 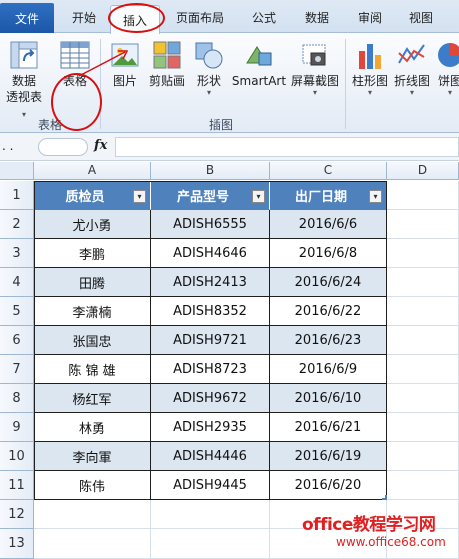 I want to click on tab-review: 审阅, so click(x=370, y=17).